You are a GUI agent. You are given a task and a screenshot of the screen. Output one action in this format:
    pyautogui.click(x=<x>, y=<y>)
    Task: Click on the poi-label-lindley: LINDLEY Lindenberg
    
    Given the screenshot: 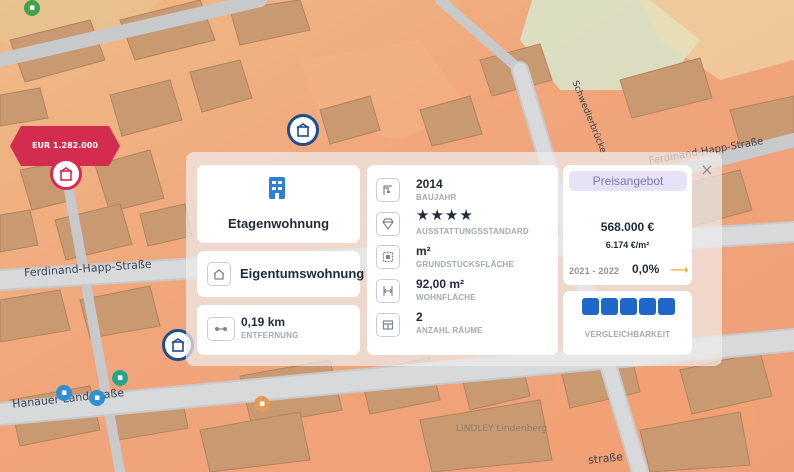 What is the action you would take?
    pyautogui.click(x=502, y=429)
    